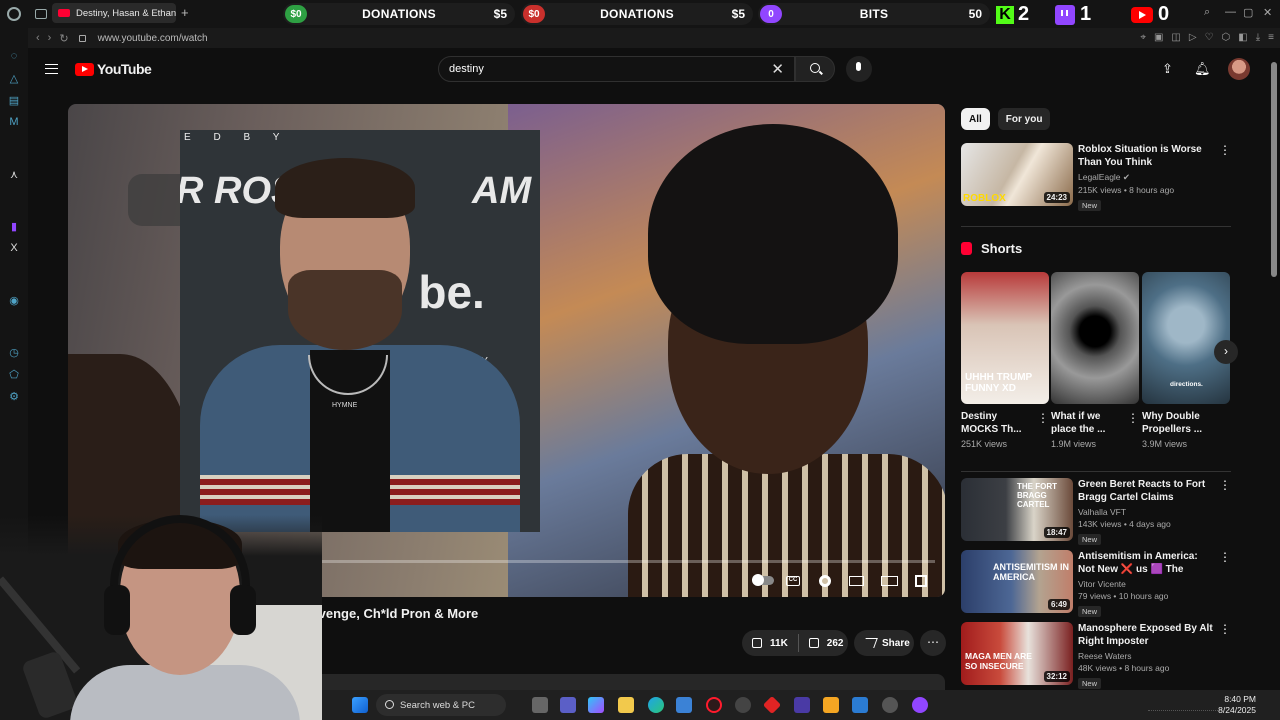 This screenshot has width=1280, height=720. I want to click on edge-icon, so click(656, 705).